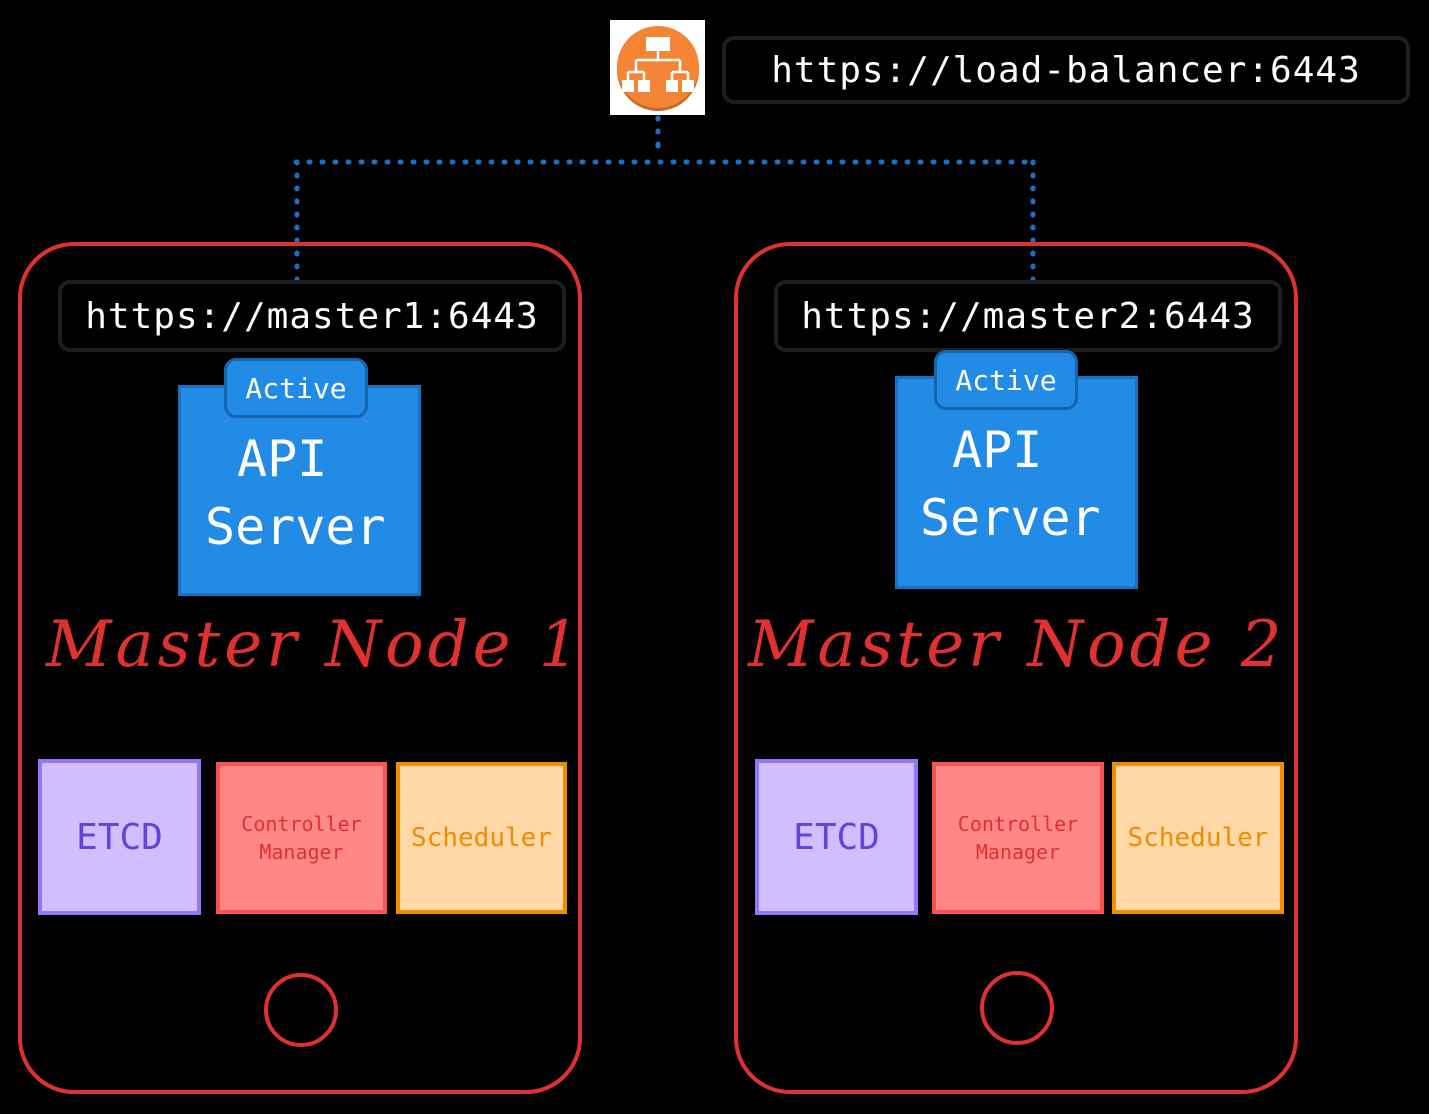  I want to click on controller-manager-2-line2: Manager, so click(1018, 852).